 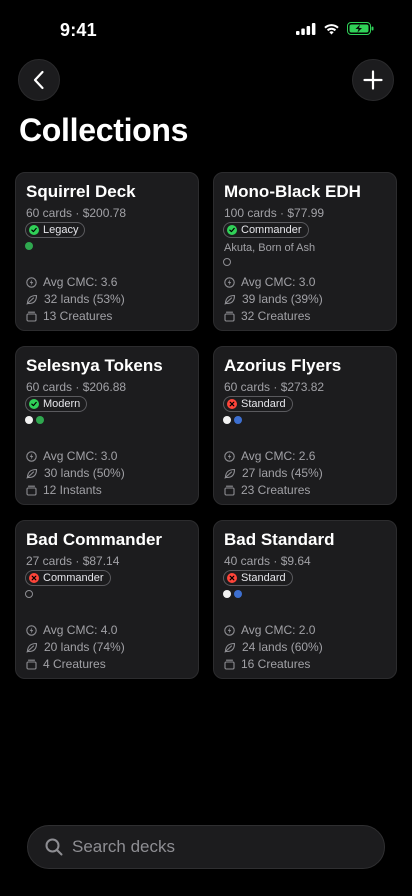 What do you see at coordinates (276, 490) in the screenshot?
I see `type-count-label: 23 Creatures` at bounding box center [276, 490].